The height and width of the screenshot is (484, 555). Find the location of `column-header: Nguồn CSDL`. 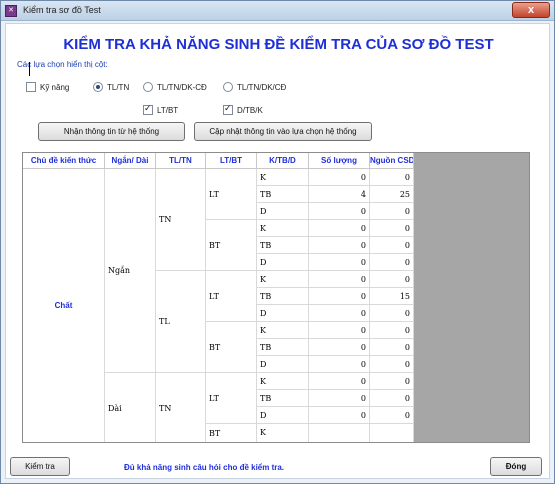

column-header: Nguồn CSDL is located at coordinates (392, 161).